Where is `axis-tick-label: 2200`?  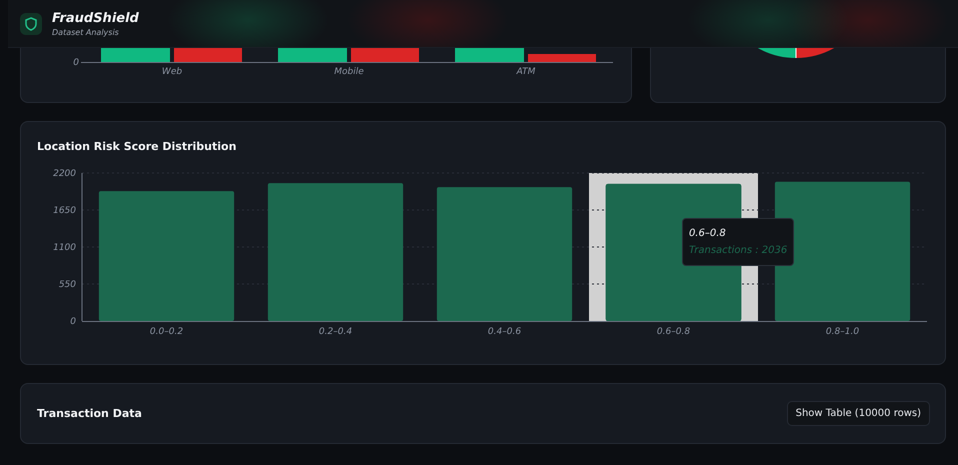 axis-tick-label: 2200 is located at coordinates (64, 174).